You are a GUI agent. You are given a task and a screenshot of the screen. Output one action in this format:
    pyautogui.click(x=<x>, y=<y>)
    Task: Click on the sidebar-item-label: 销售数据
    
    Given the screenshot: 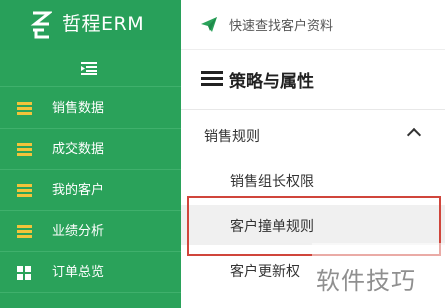 What is the action you would take?
    pyautogui.click(x=78, y=108)
    